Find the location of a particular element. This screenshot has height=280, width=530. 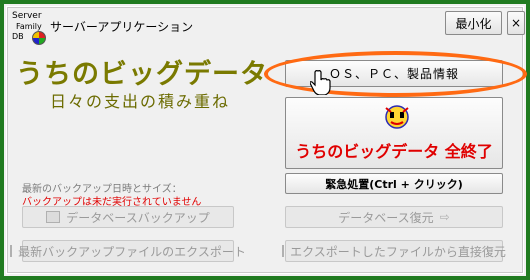

export-latest-backup-label: 最新バックアップファイルのエクスポート is located at coordinates (132, 251).